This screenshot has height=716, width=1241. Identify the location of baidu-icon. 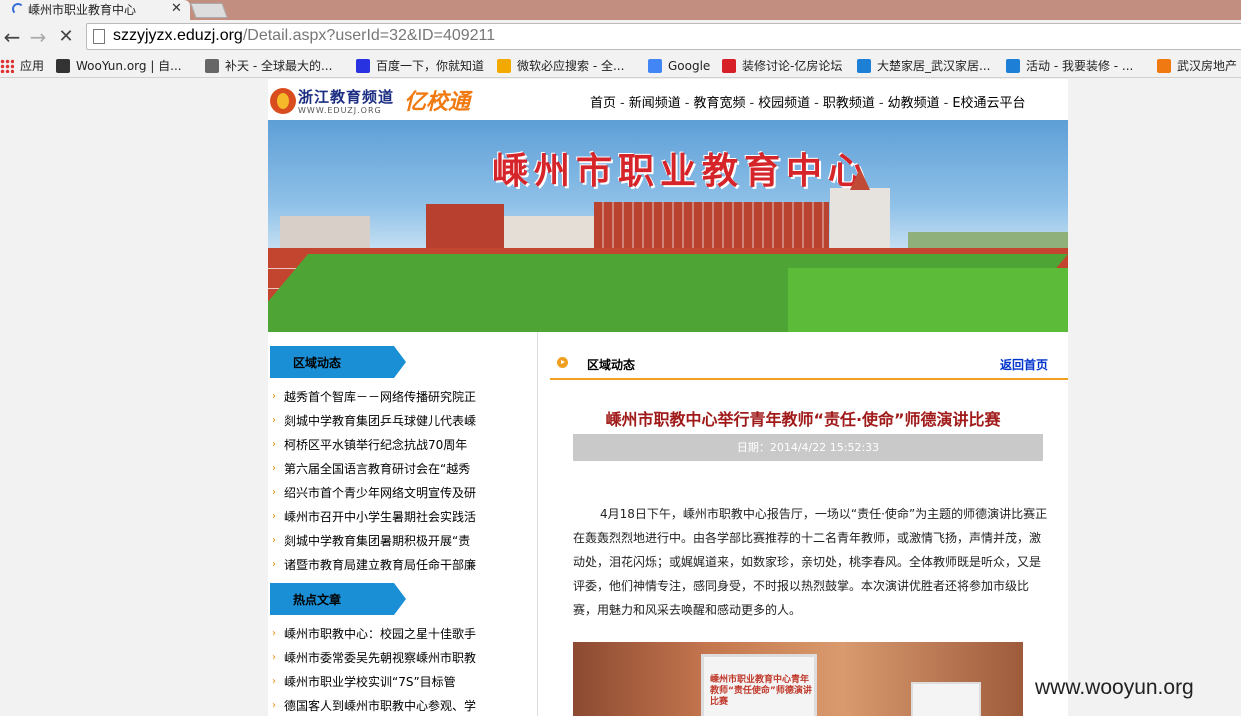
(363, 66).